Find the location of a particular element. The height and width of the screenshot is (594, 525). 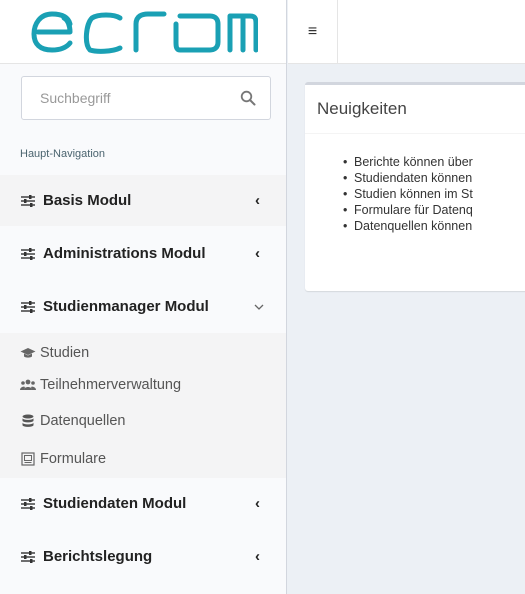

hamburger-icon: ≡ is located at coordinates (312, 31).